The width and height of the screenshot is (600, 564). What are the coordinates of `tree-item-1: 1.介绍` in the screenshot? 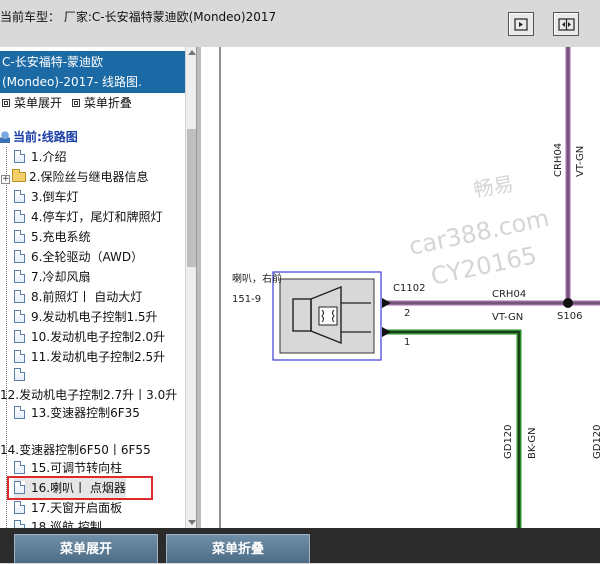 It's located at (40, 157).